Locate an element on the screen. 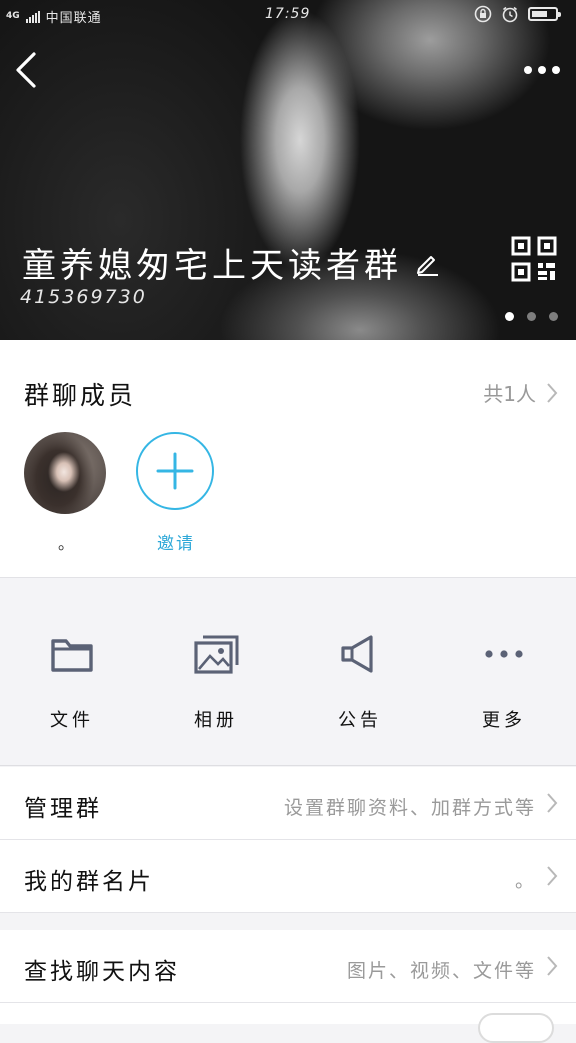 The image size is (576, 1043). row-value: 图片、视频、文件等 is located at coordinates (441, 971).